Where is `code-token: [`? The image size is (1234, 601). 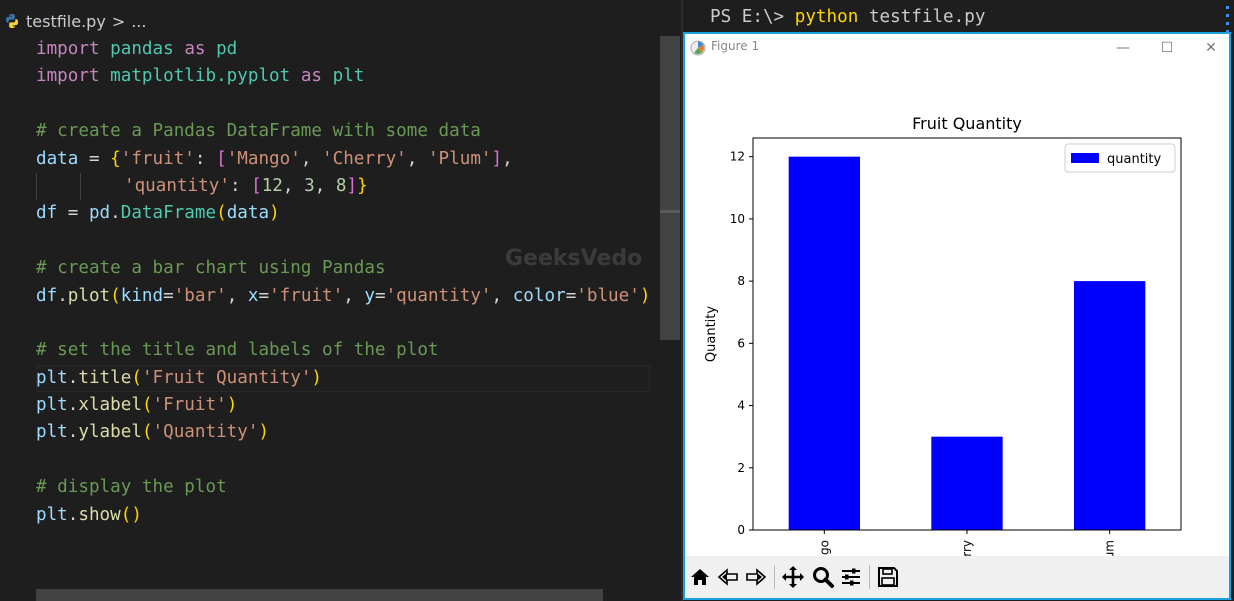
code-token: [ is located at coordinates (256, 185).